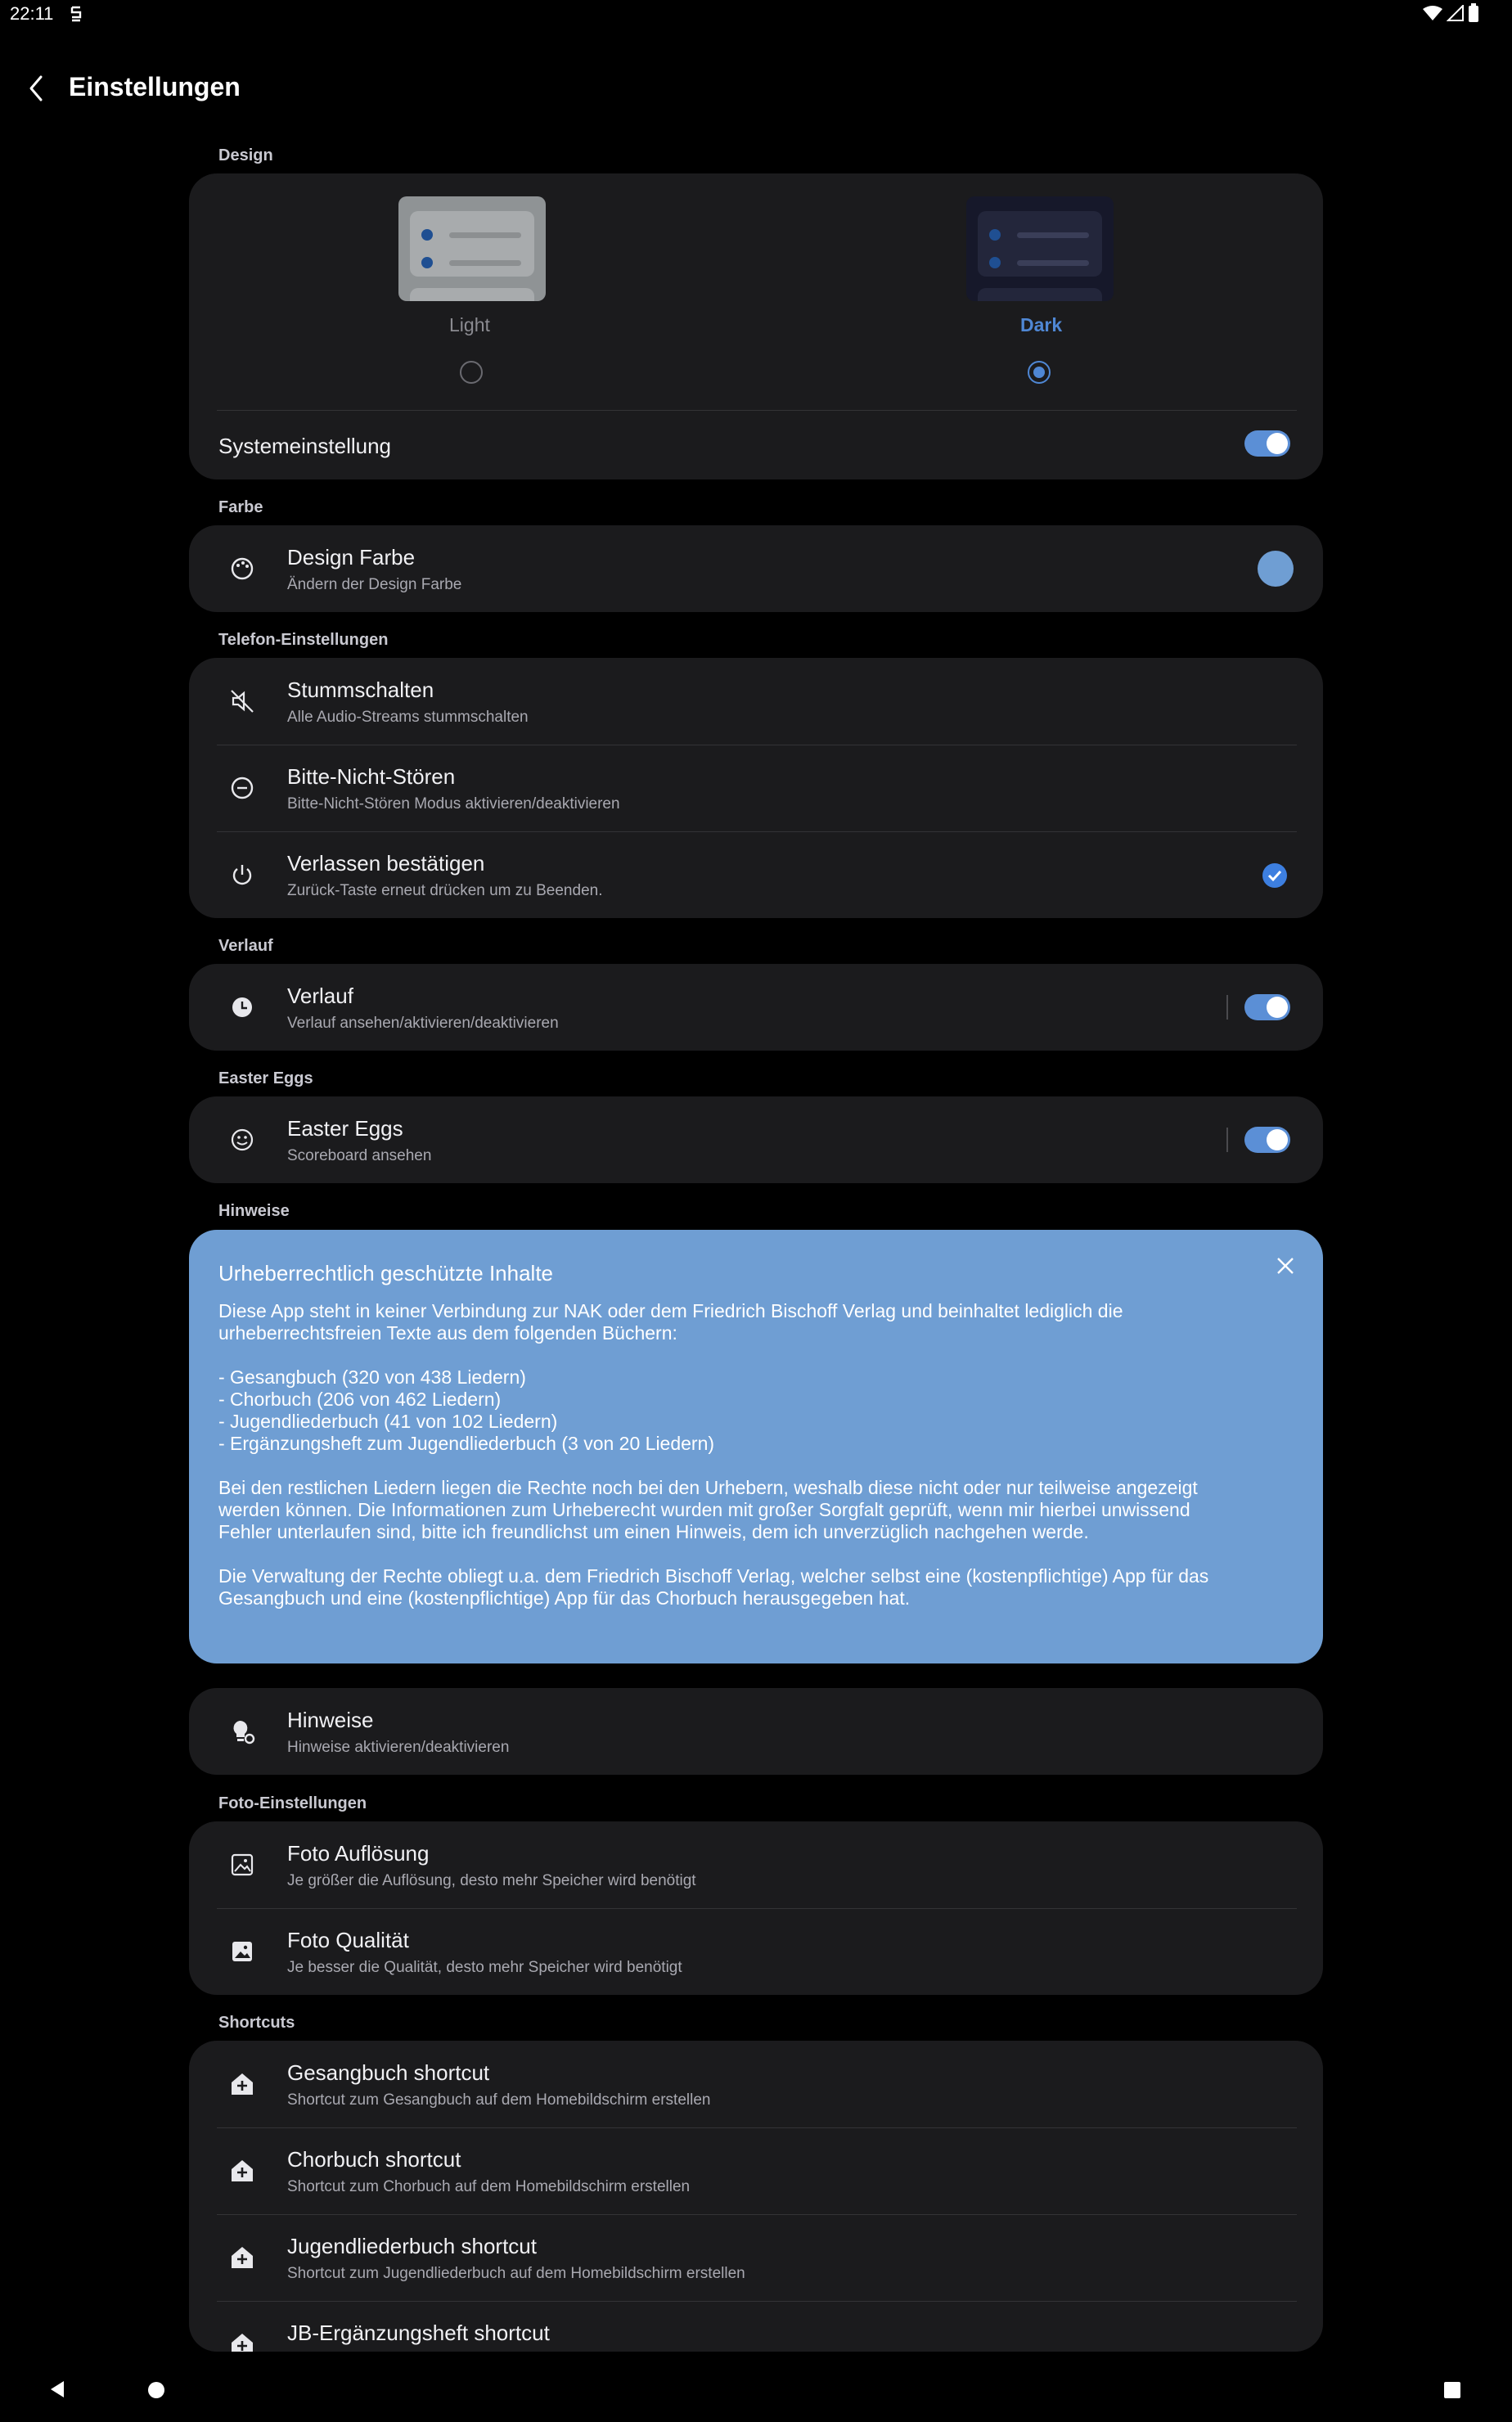 The image size is (1512, 2422). Describe the element at coordinates (244, 1732) in the screenshot. I see `lightbulb-settings-icon` at that location.